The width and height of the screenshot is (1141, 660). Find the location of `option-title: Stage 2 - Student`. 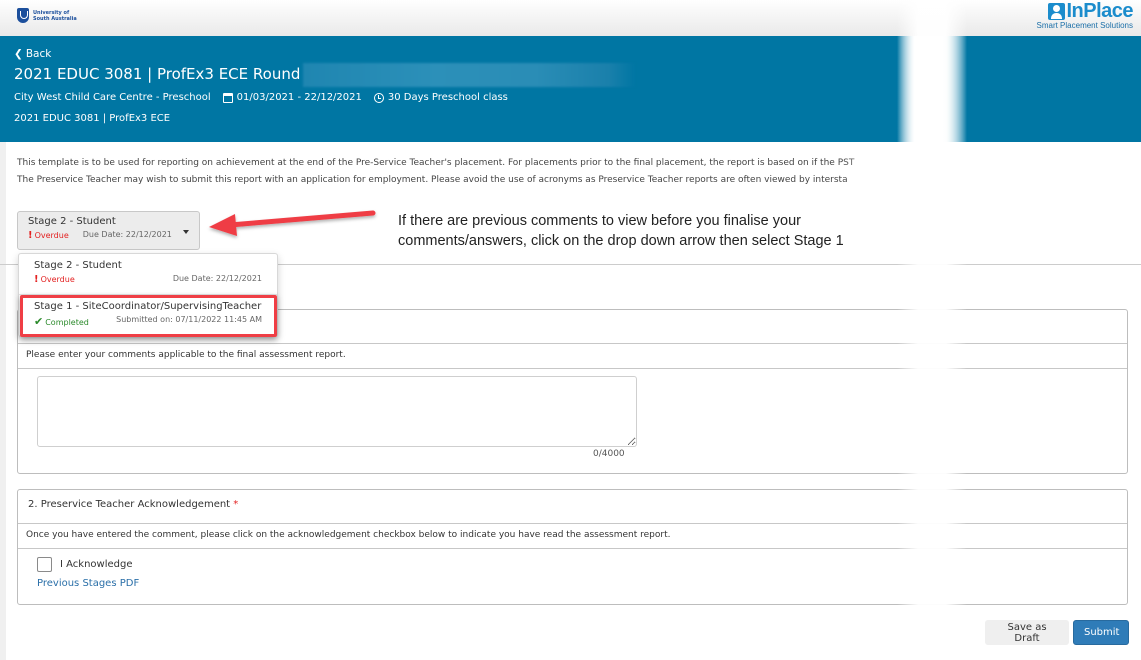

option-title: Stage 2 - Student is located at coordinates (78, 265).